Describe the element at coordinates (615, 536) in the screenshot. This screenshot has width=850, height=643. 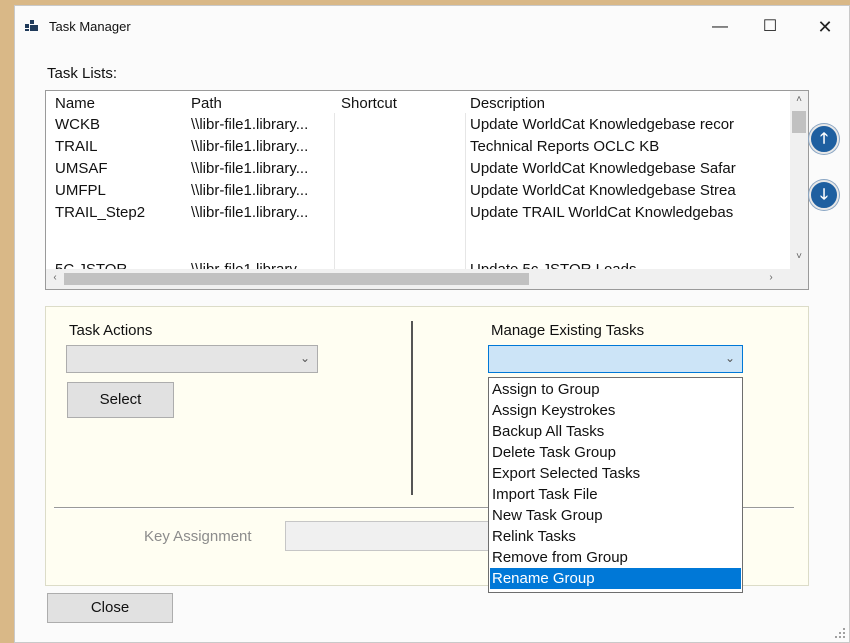
I see `dropdown-option: Relink Tasks` at that location.